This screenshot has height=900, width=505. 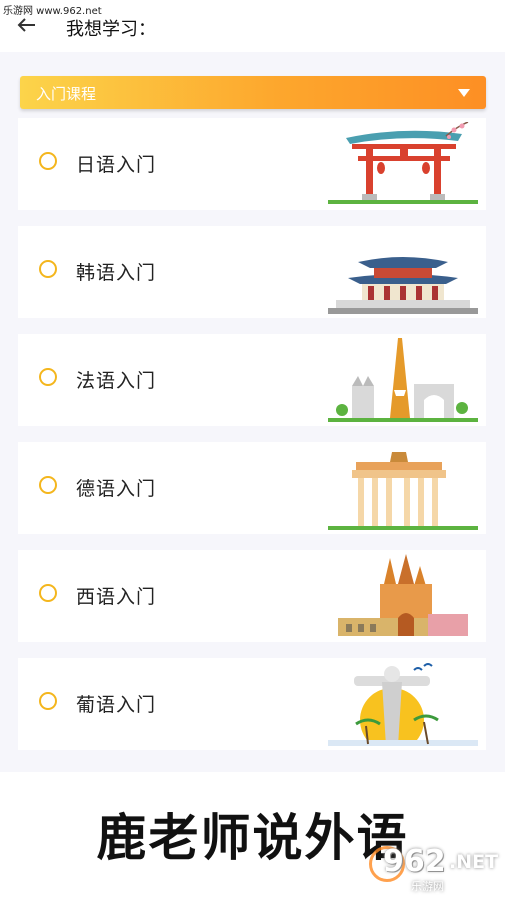 I want to click on course-card-korean: 韩语入门, so click(x=252, y=272).